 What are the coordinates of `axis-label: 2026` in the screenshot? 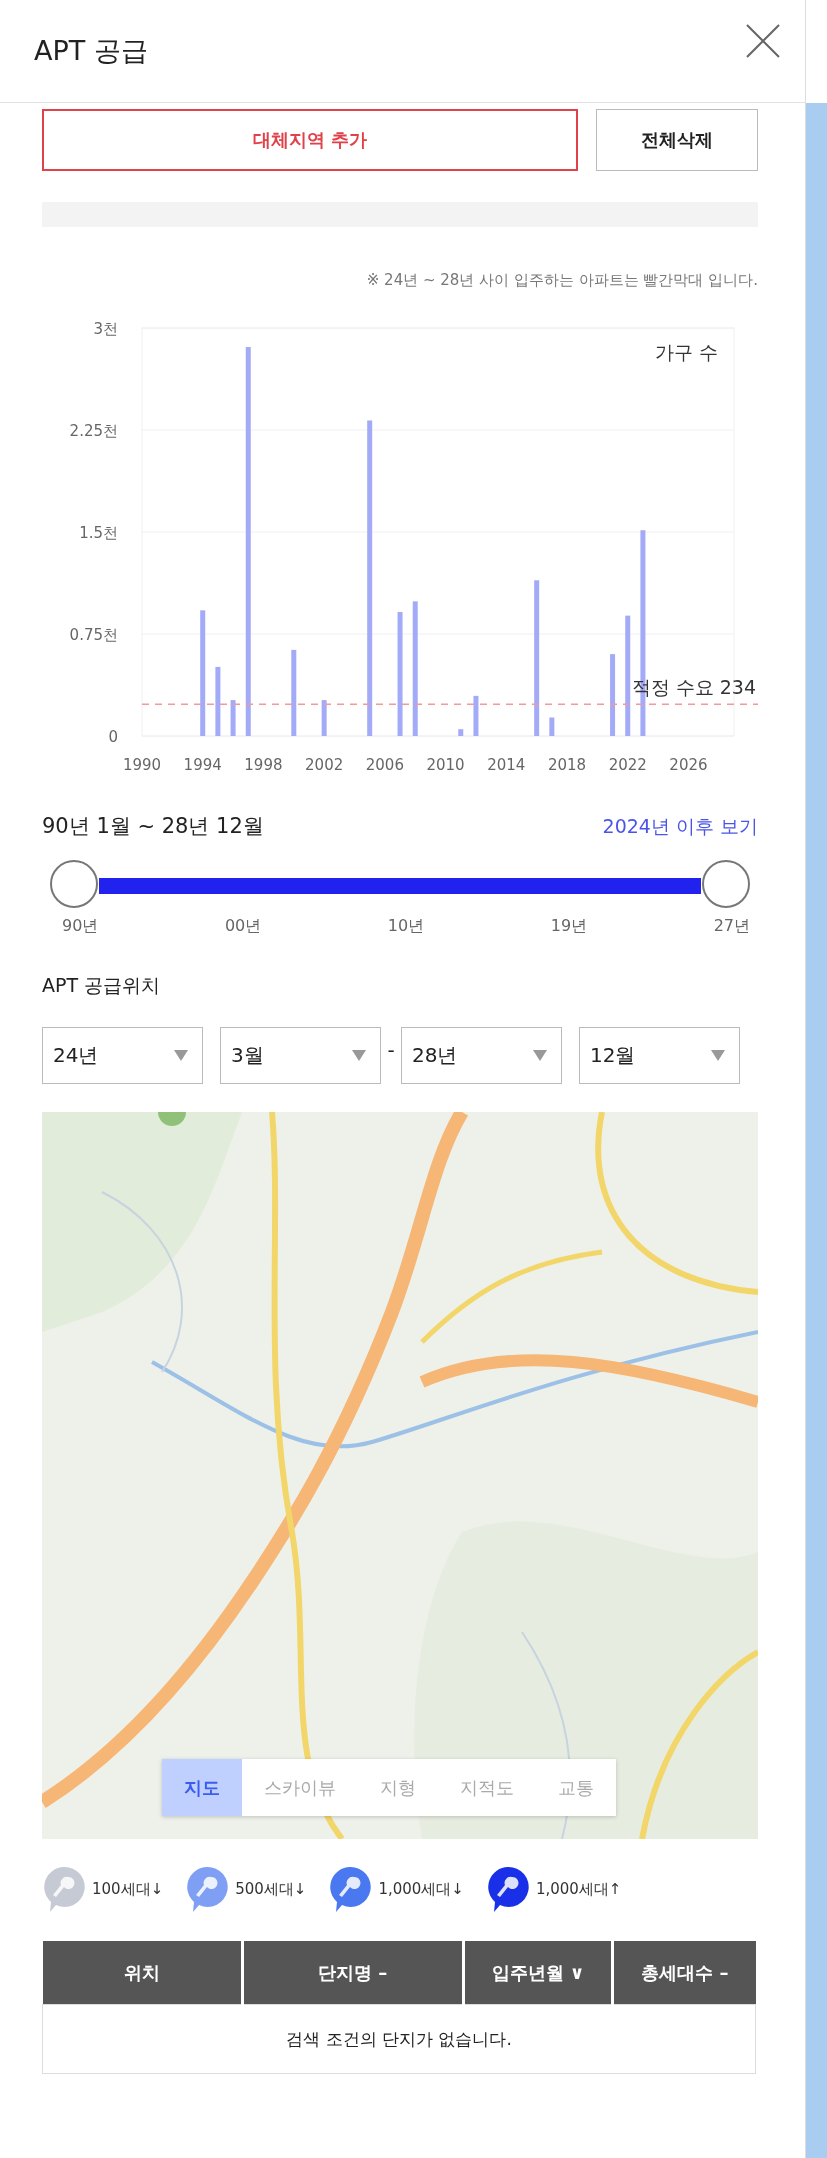 It's located at (688, 765).